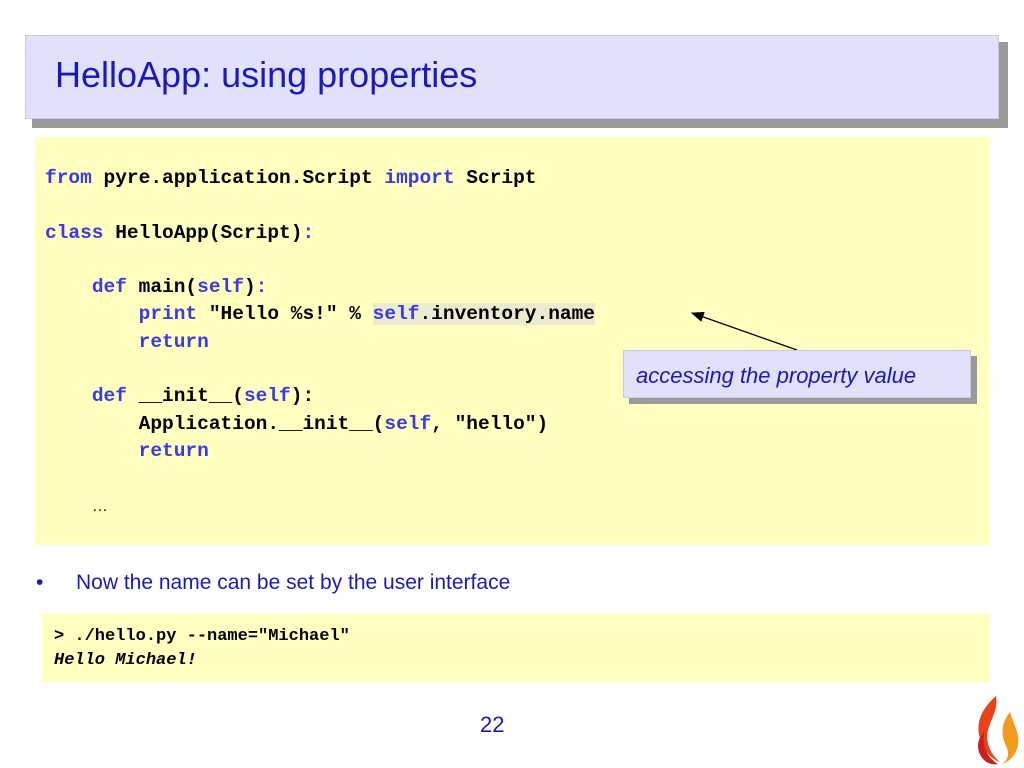  What do you see at coordinates (492, 724) in the screenshot?
I see `page-number: 22` at bounding box center [492, 724].